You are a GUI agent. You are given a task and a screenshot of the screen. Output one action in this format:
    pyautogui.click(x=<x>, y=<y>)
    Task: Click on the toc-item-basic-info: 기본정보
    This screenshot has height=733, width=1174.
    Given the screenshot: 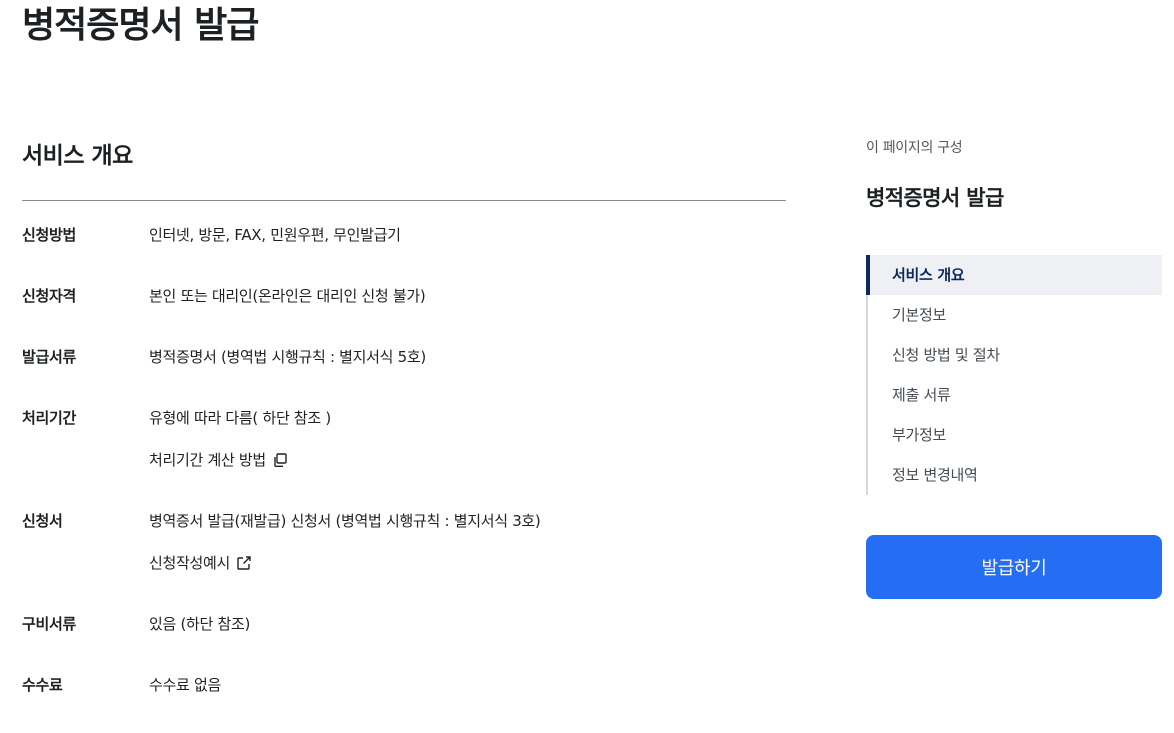 What is the action you would take?
    pyautogui.click(x=1015, y=315)
    